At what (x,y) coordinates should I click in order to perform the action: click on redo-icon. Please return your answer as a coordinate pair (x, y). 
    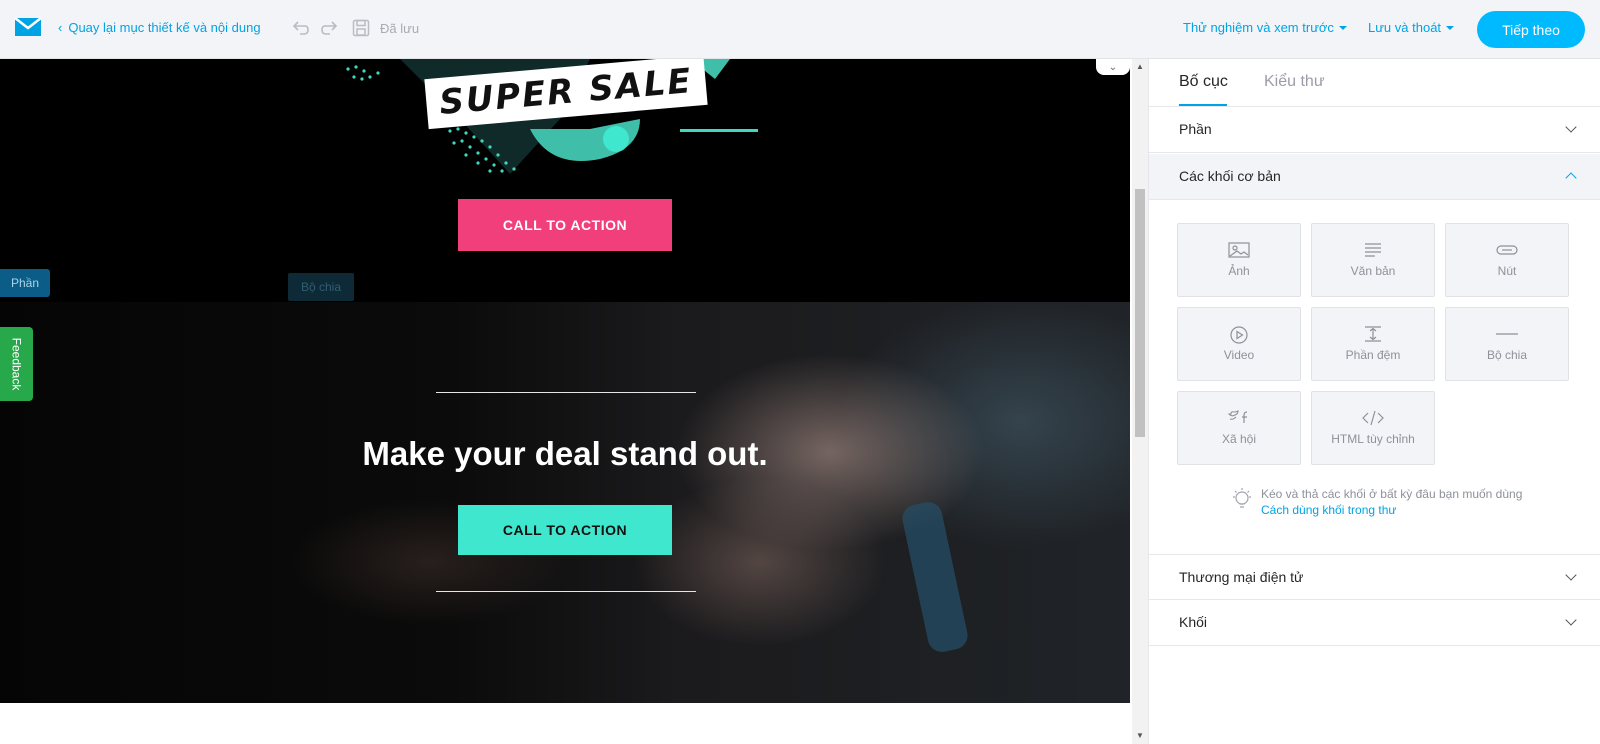
    Looking at the image, I should click on (330, 28).